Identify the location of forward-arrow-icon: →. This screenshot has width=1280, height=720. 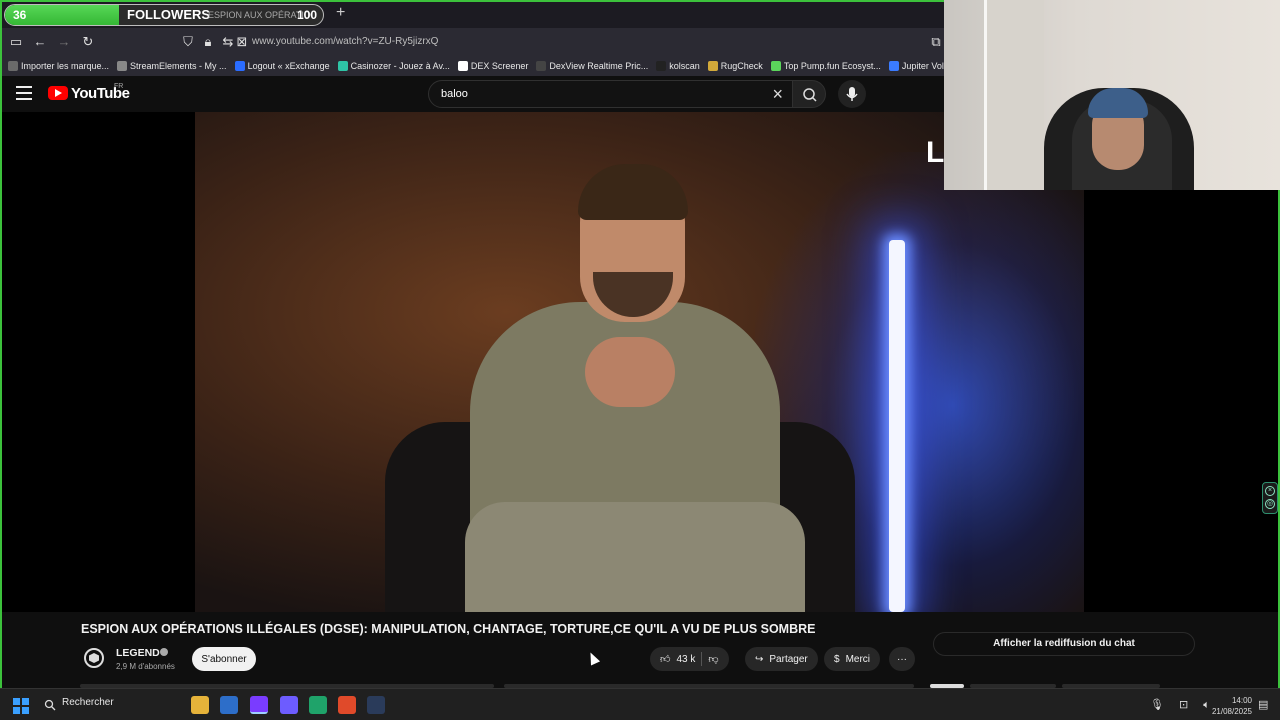
(64, 42).